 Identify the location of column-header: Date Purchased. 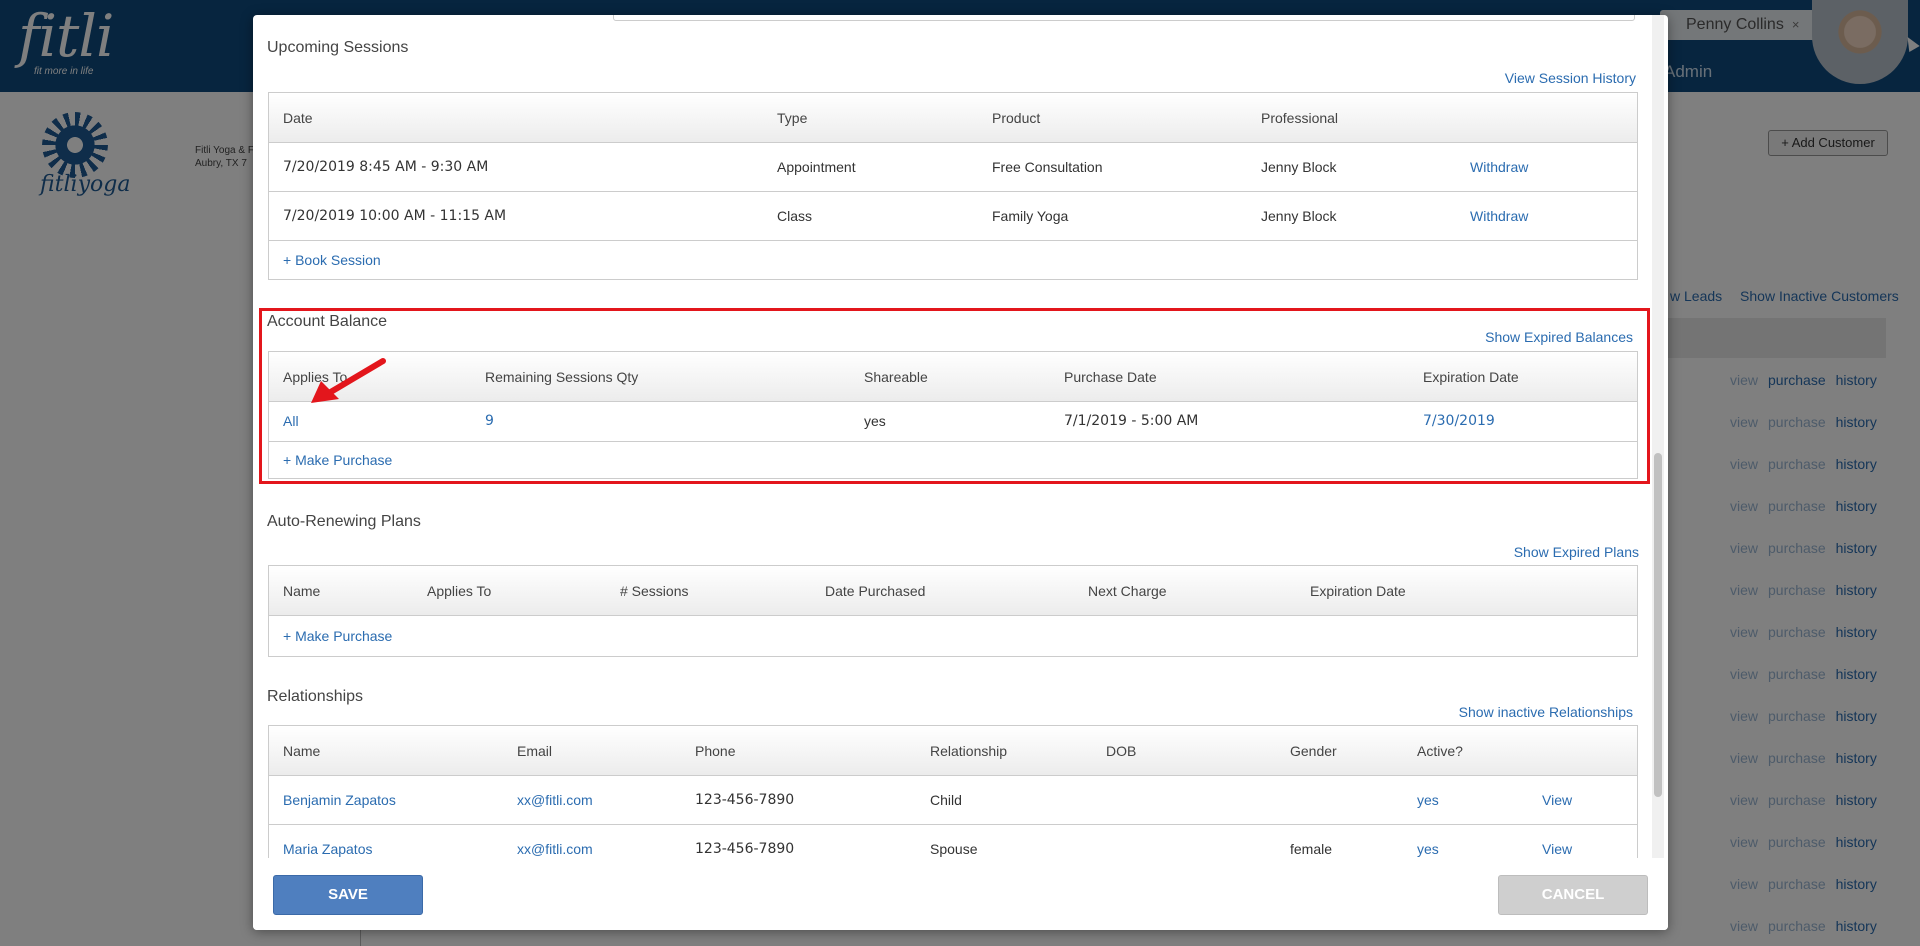
(875, 591).